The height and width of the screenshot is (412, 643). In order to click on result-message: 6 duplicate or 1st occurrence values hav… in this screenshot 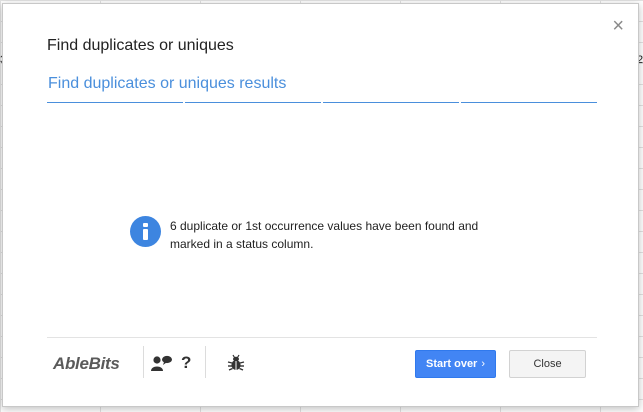, I will do `click(320, 234)`.